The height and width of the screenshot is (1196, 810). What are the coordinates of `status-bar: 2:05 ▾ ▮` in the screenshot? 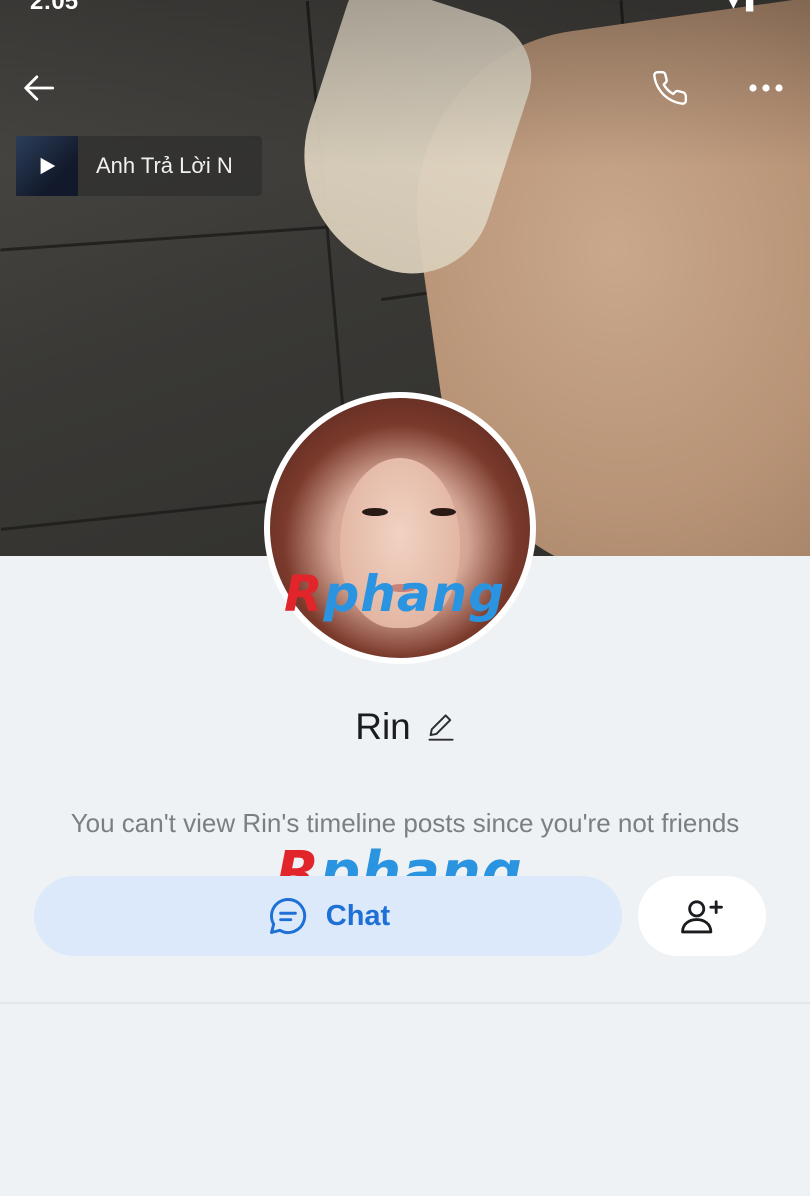 It's located at (405, 7).